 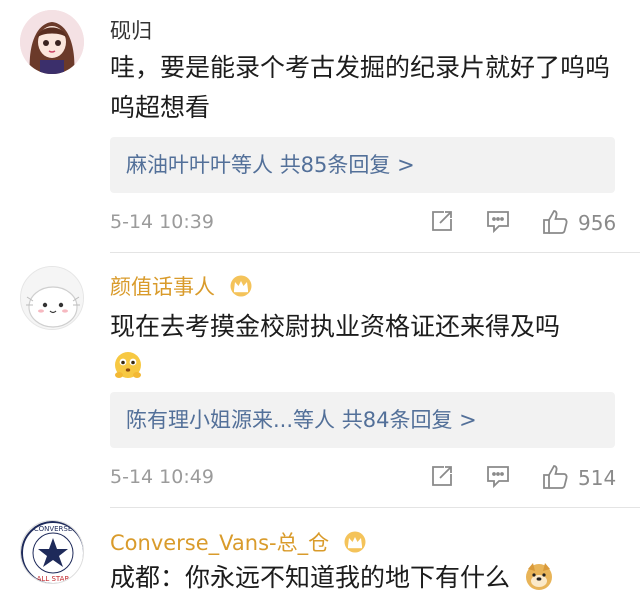 What do you see at coordinates (335, 326) in the screenshot?
I see `comment-text-content: 现在去考摸金校尉执业资格证还来得及吗` at bounding box center [335, 326].